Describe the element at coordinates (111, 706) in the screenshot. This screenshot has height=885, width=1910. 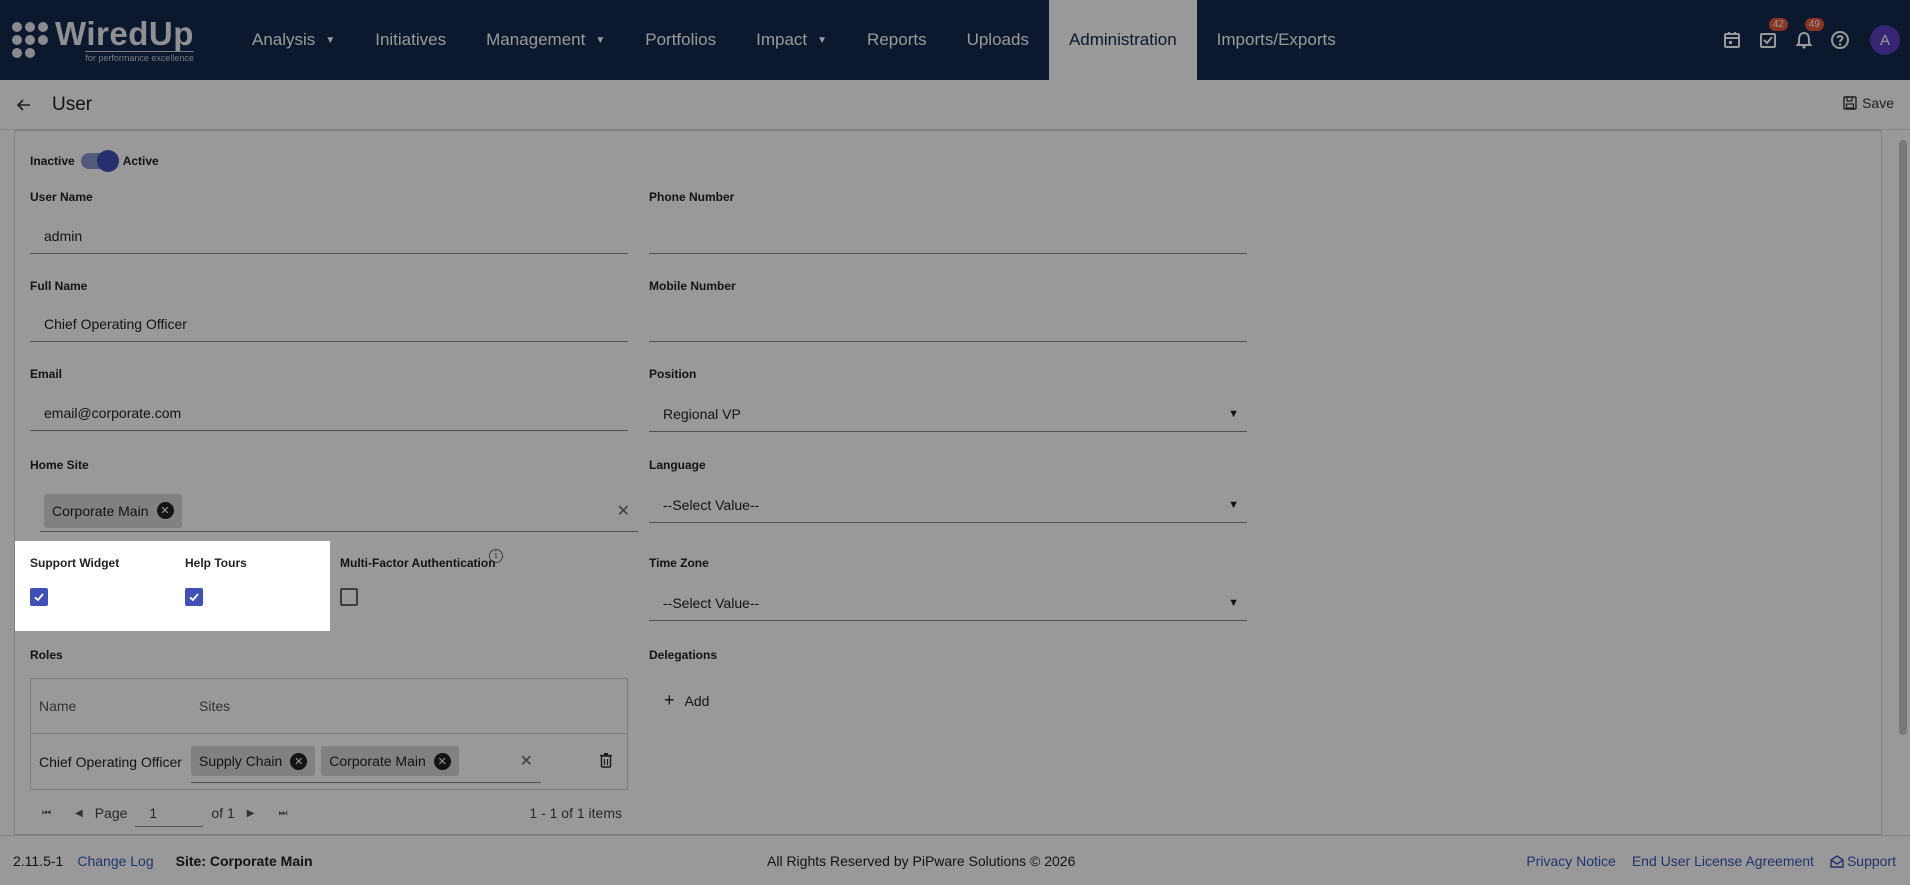
I see `column-header-name: Name` at that location.